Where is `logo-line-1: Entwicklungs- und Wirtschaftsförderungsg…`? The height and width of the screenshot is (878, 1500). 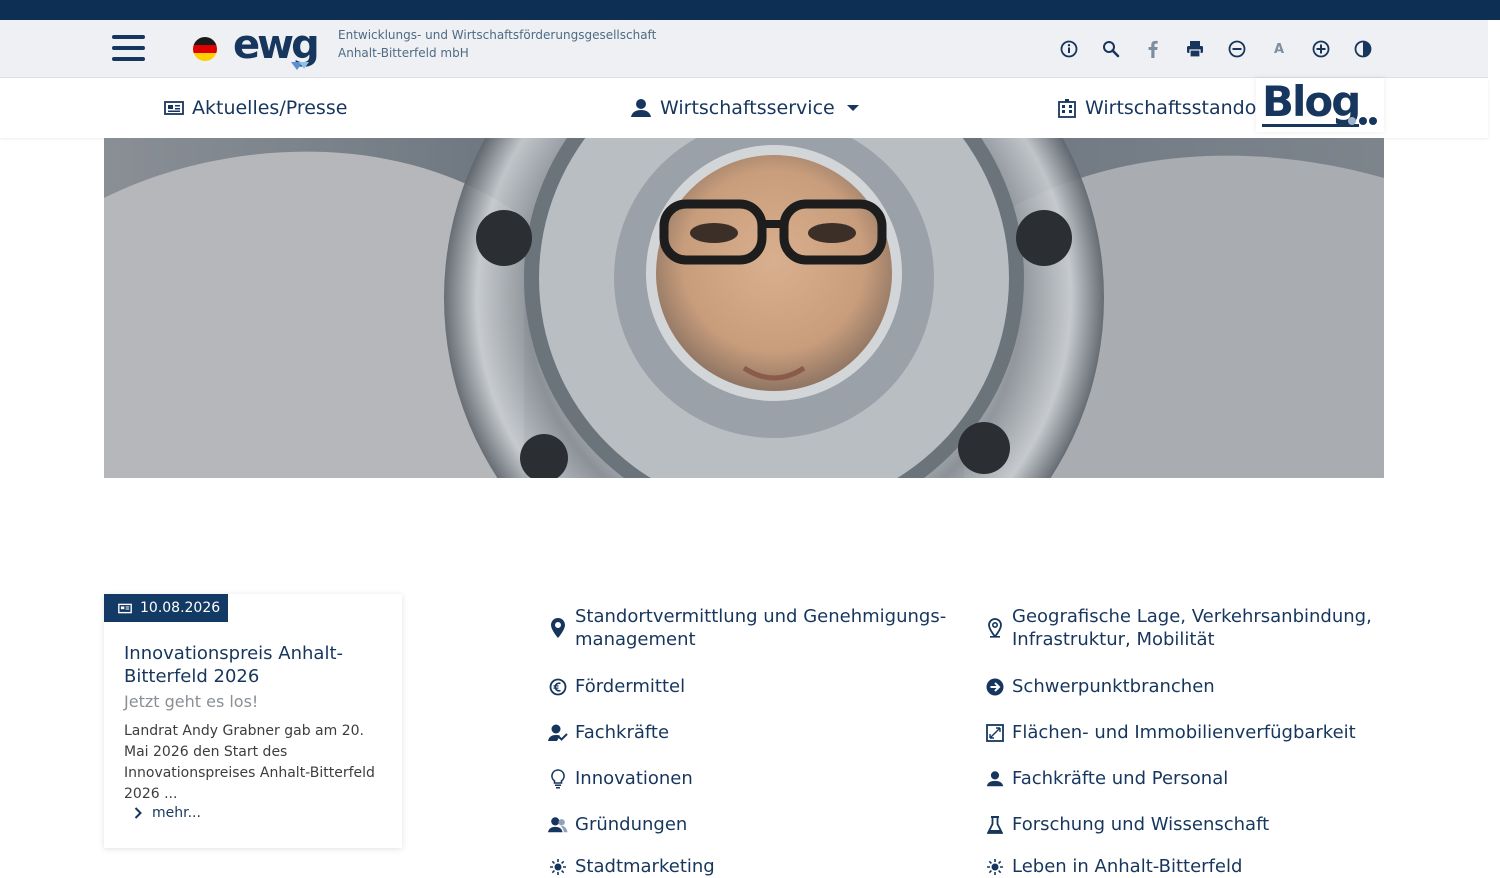
logo-line-1: Entwicklungs- und Wirtschaftsförderungsg… is located at coordinates (497, 35).